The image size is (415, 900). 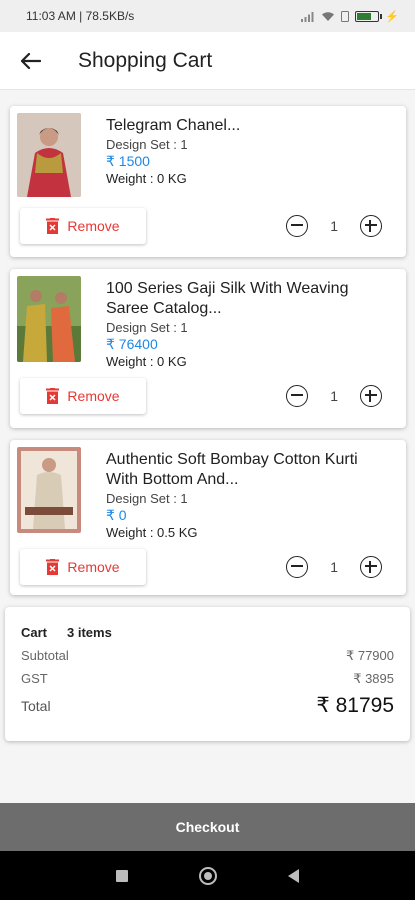 What do you see at coordinates (207, 705) in the screenshot?
I see `total-row: Total ₹ 81795` at bounding box center [207, 705].